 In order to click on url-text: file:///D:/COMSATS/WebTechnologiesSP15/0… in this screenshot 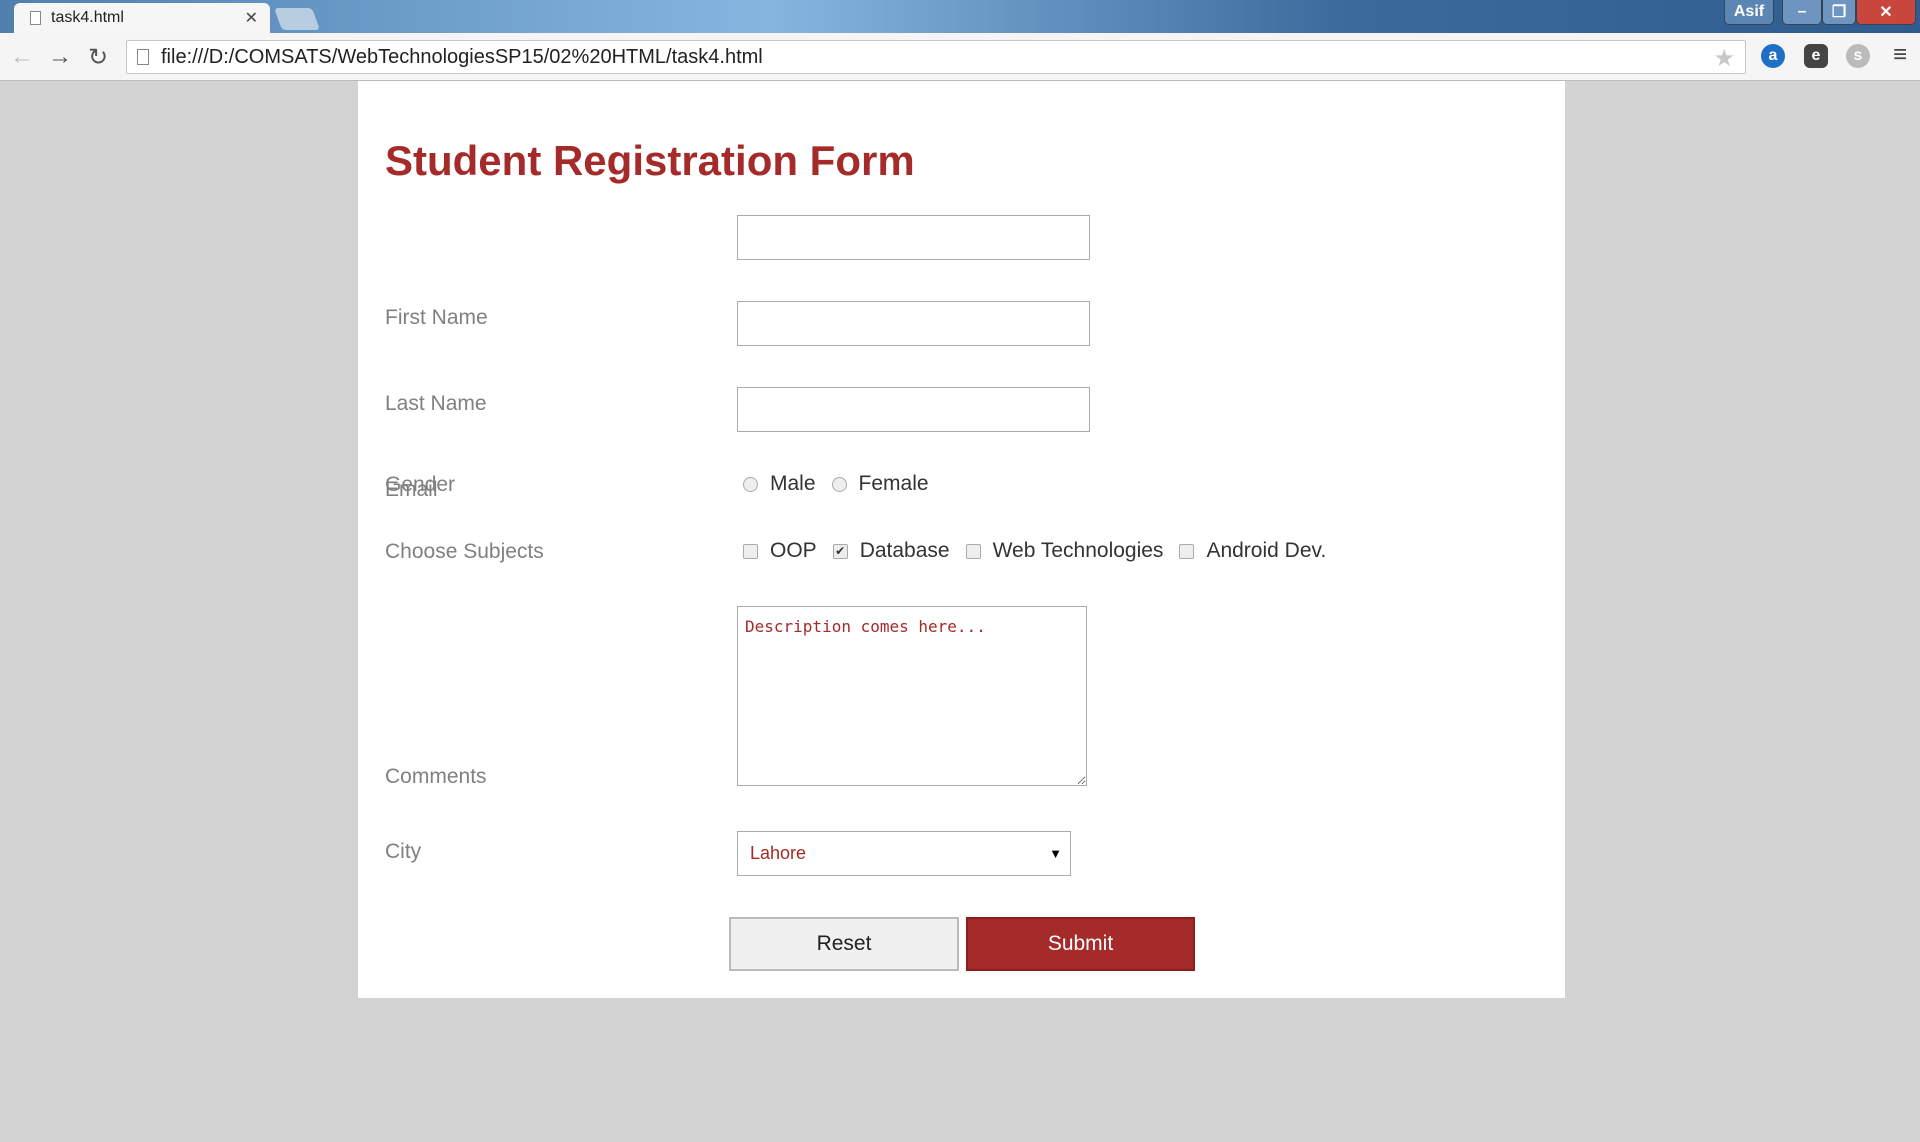, I will do `click(462, 56)`.